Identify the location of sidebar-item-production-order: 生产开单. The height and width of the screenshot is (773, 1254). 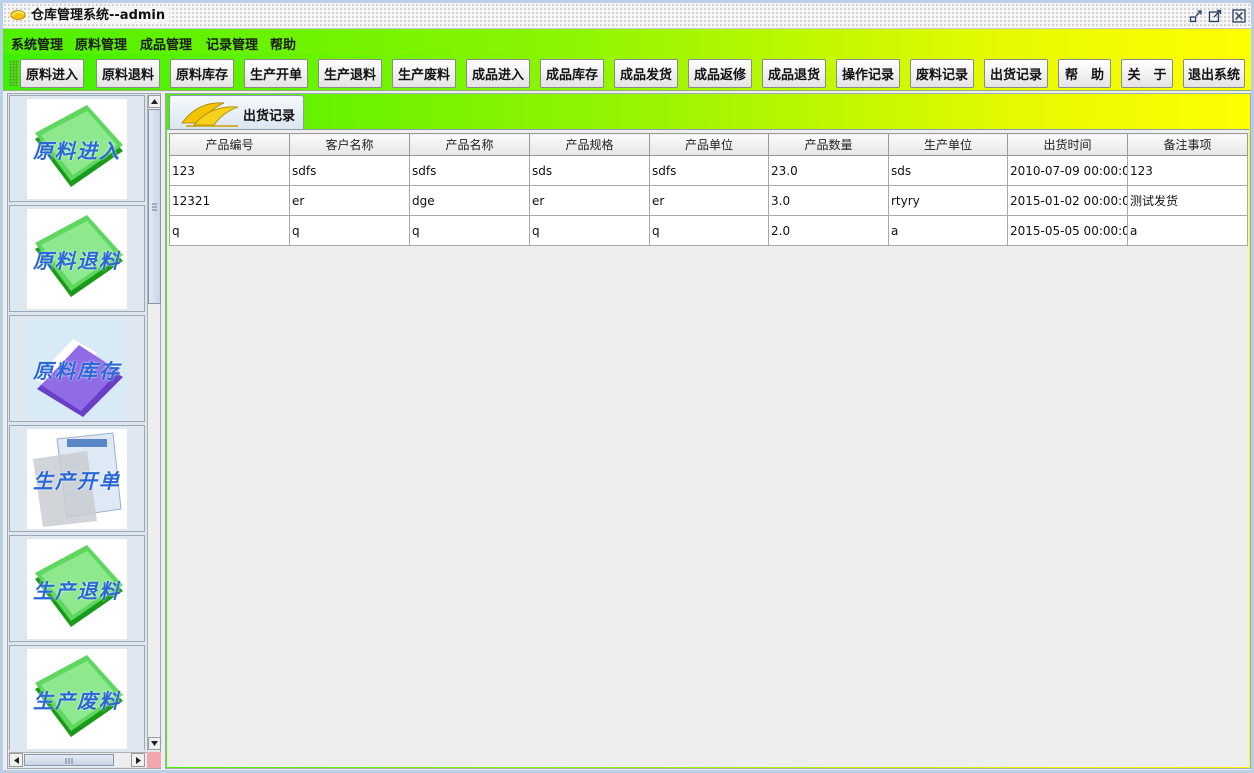
(77, 478).